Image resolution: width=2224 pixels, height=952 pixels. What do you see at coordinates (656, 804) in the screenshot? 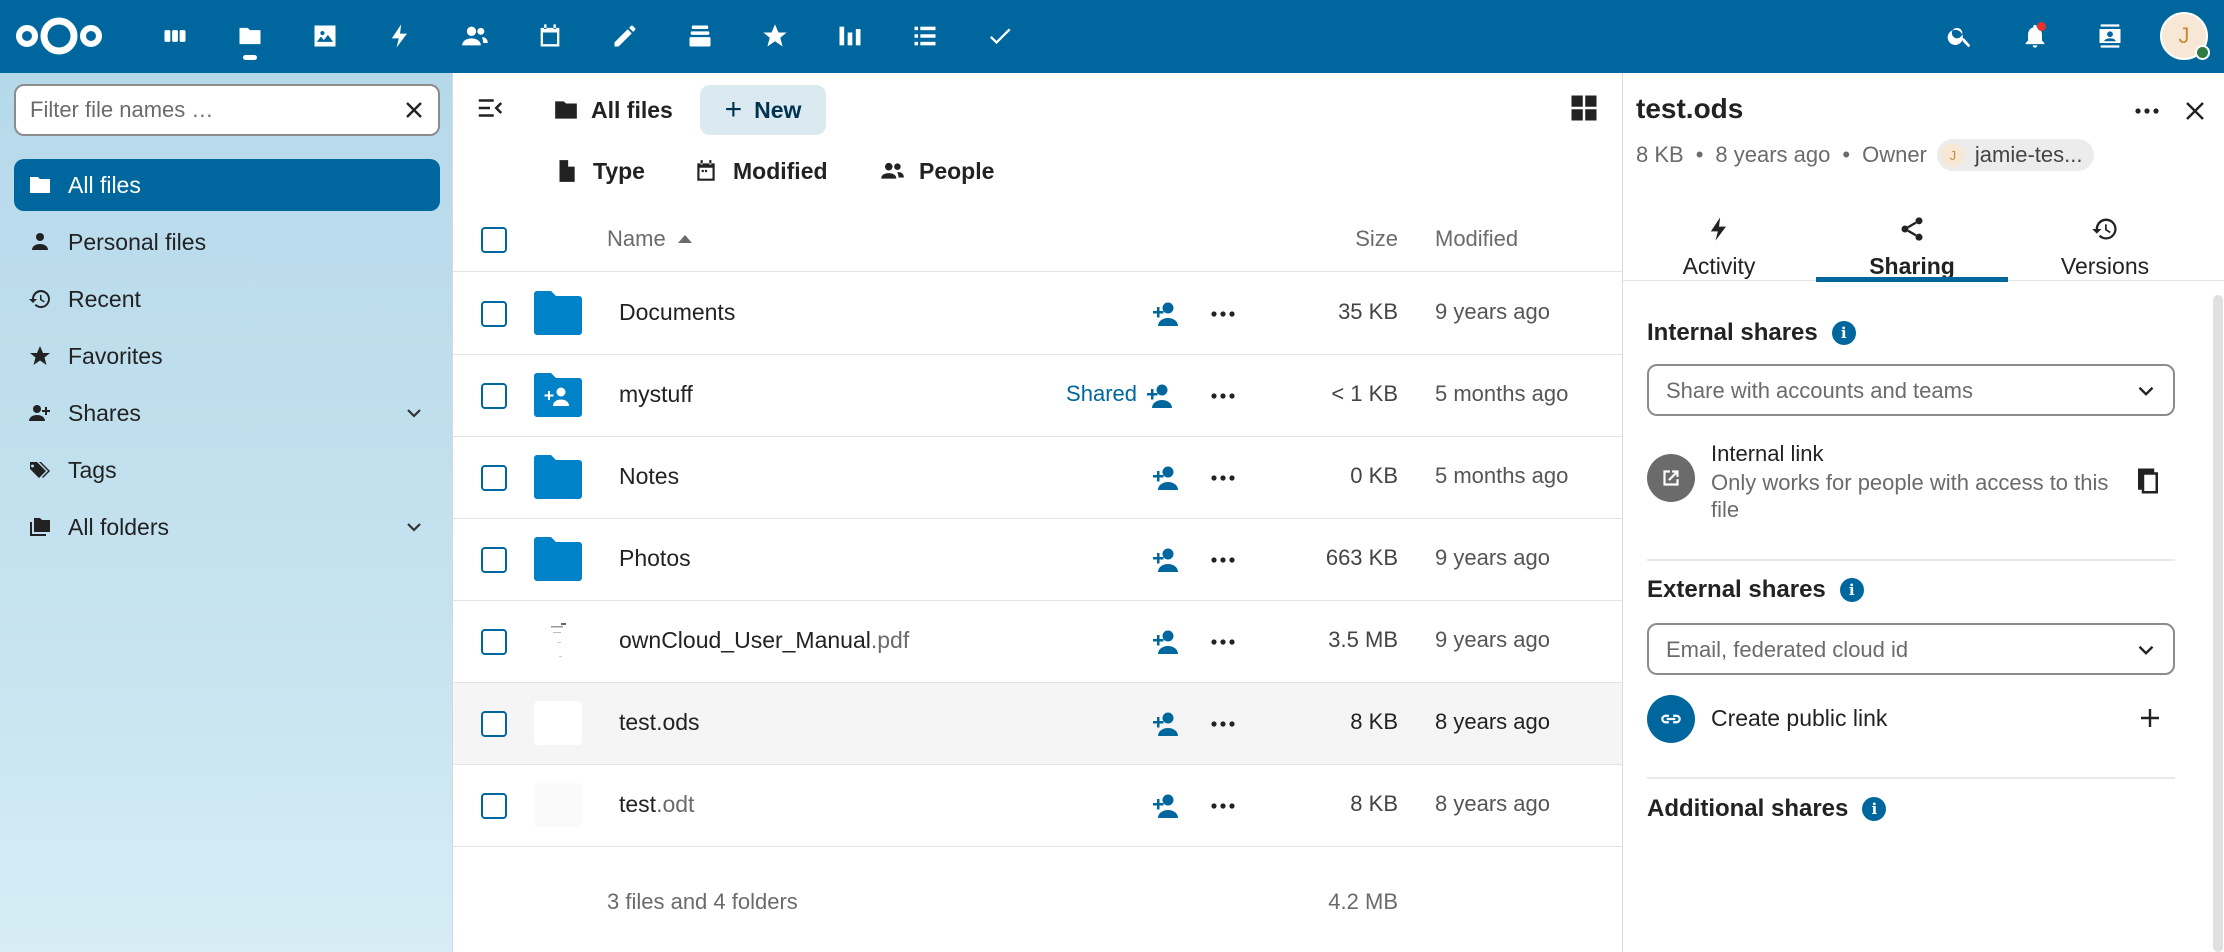
I see `file-name: test.odt` at bounding box center [656, 804].